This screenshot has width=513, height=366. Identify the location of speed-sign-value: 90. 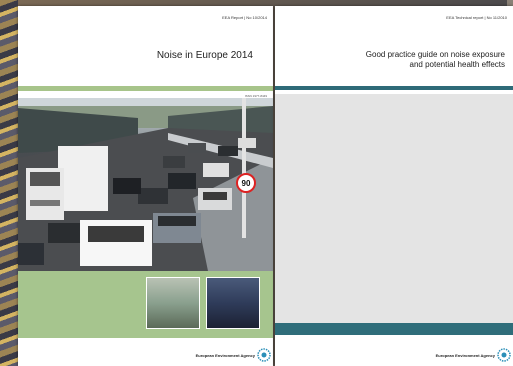
(246, 183).